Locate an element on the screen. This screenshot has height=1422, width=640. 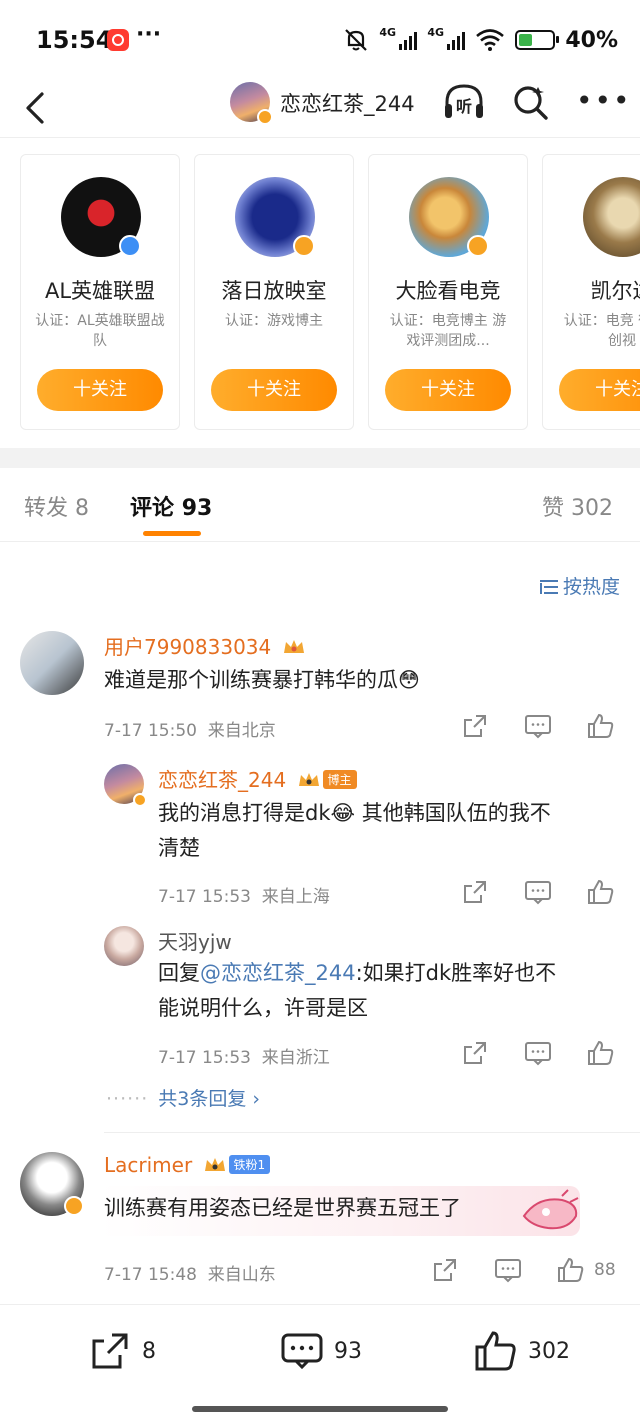
comment-username: 恋恋红茶_244 博主 is located at coordinates (257, 778).